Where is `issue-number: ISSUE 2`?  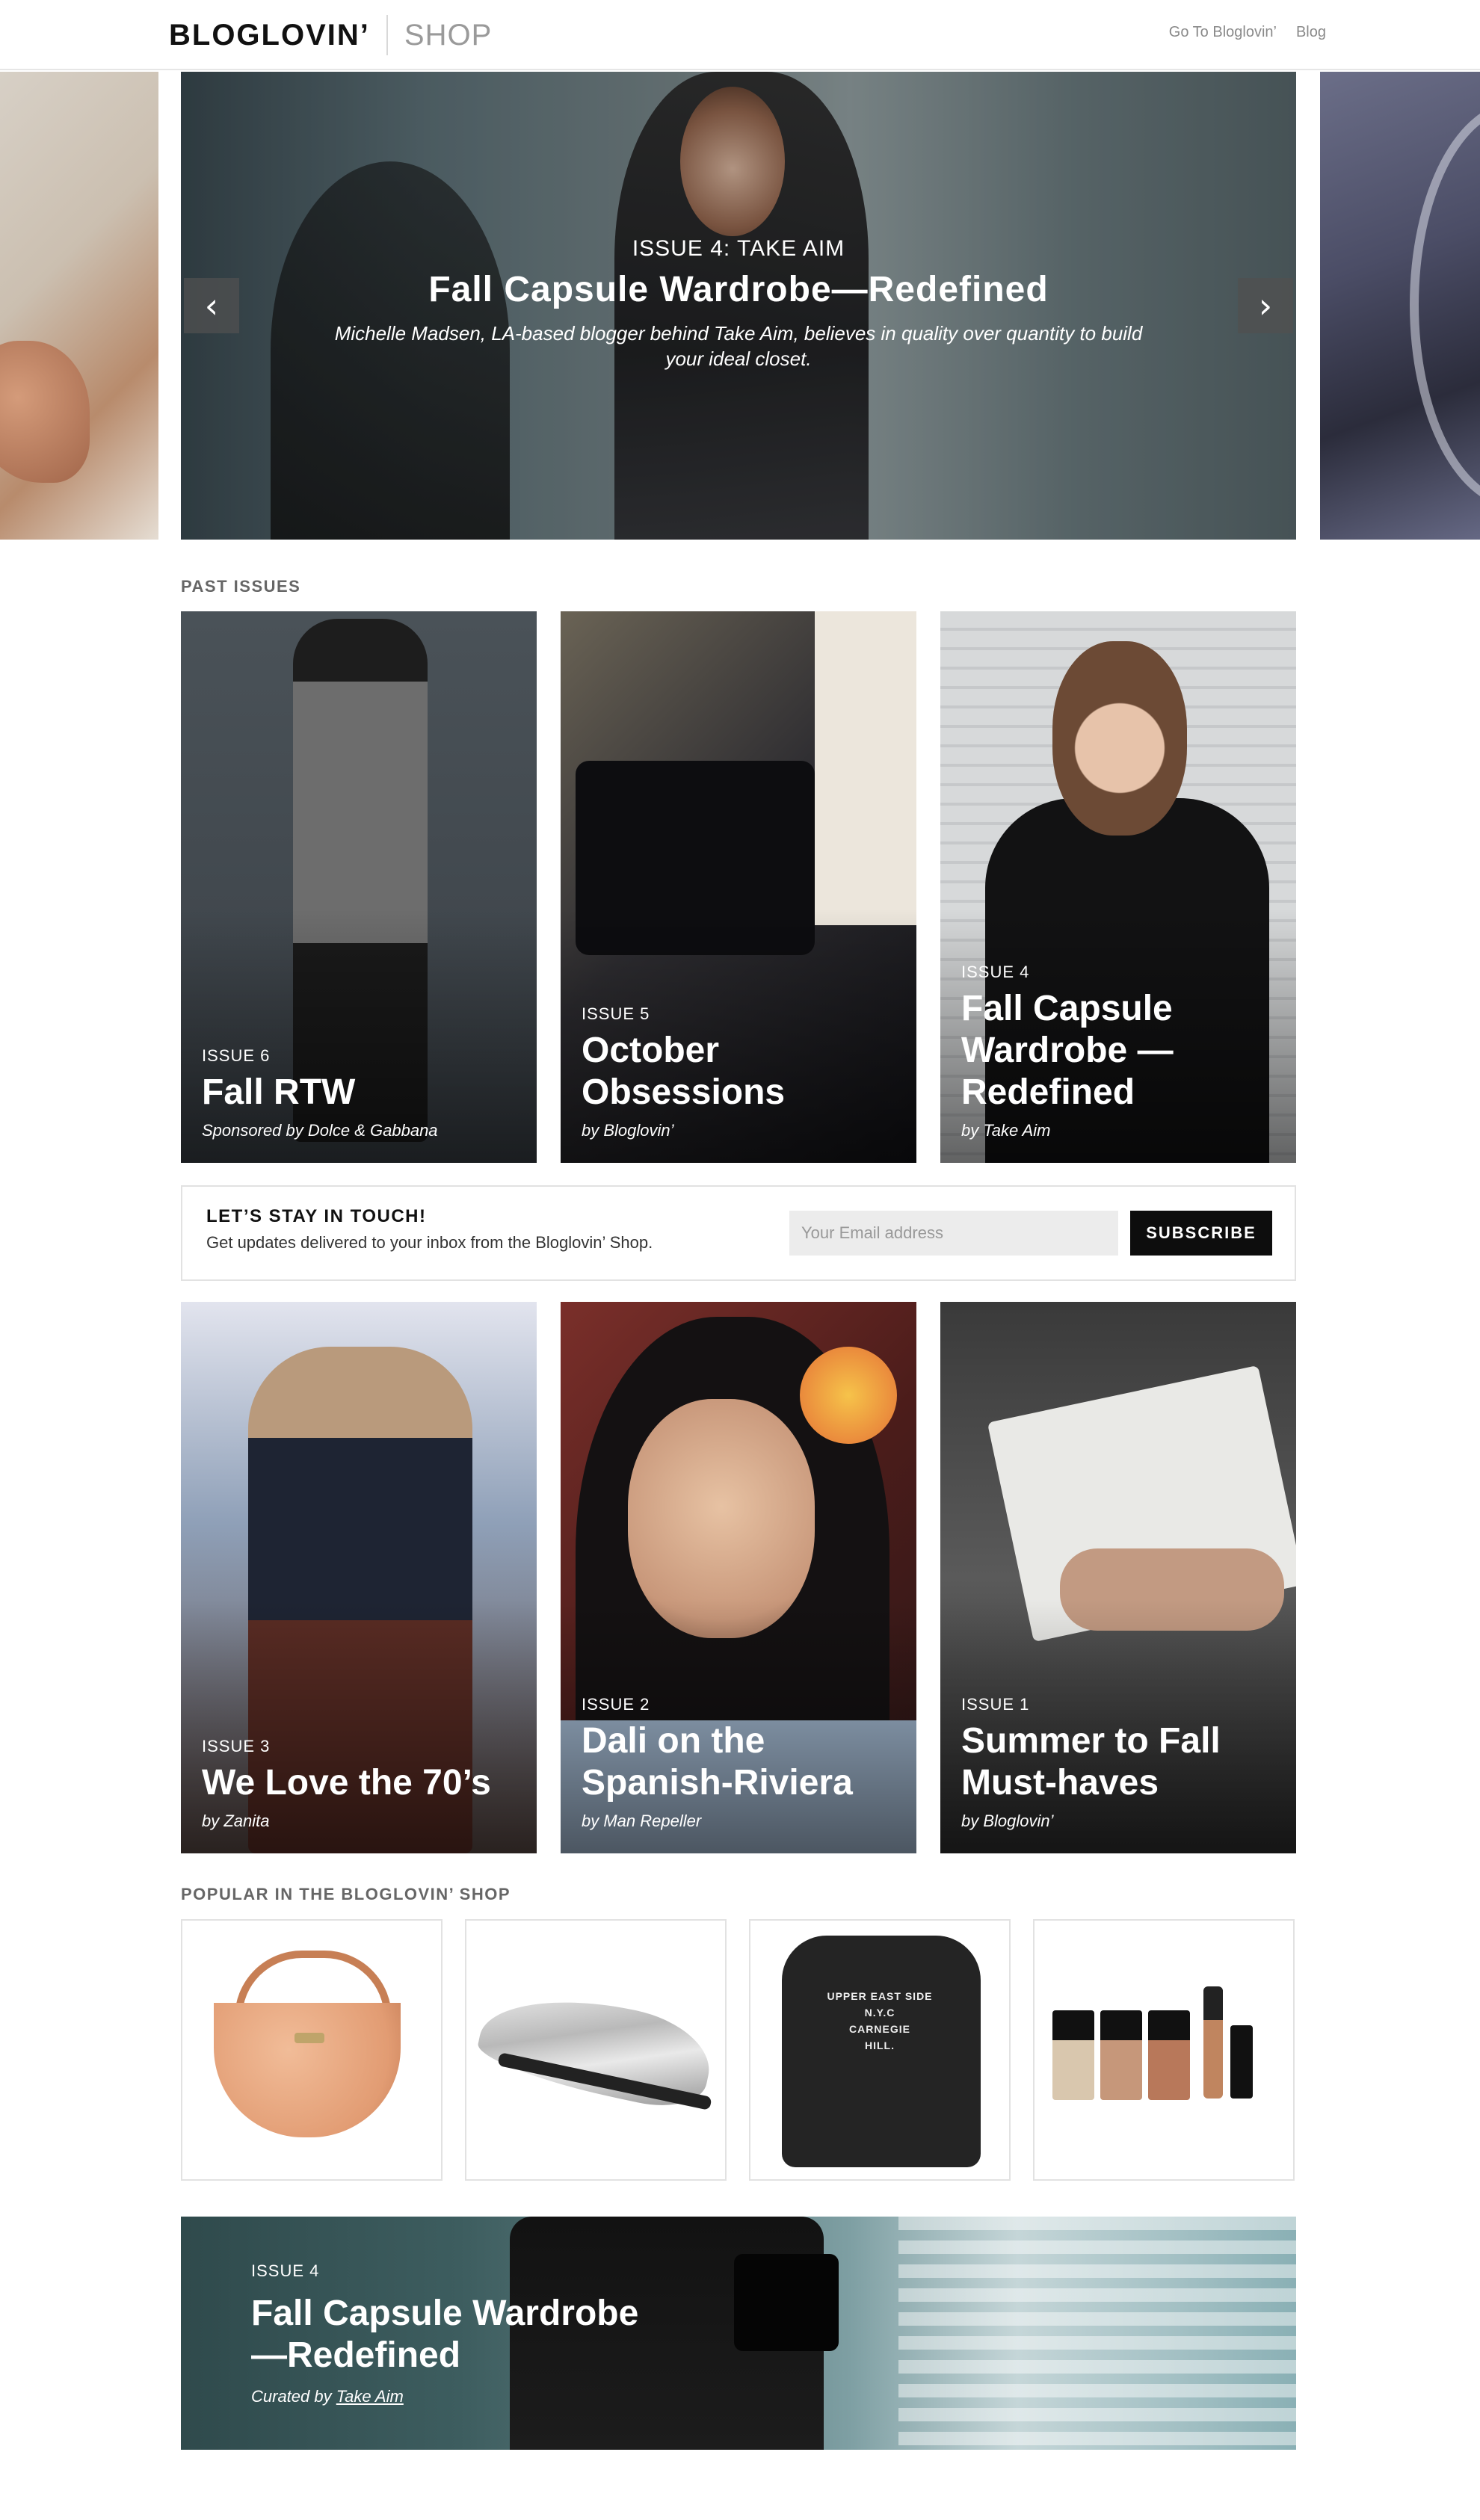
issue-number: ISSUE 2 is located at coordinates (616, 1704).